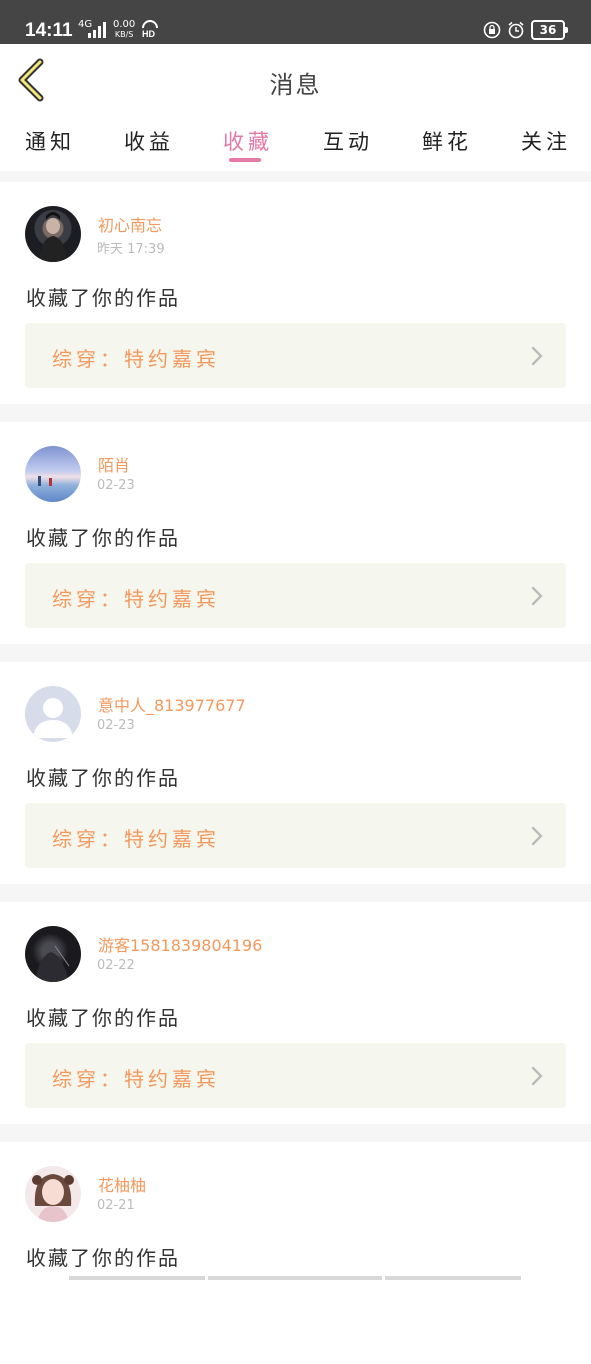 This screenshot has width=591, height=1364. What do you see at coordinates (131, 249) in the screenshot?
I see `message-time: 昨天 17:39` at bounding box center [131, 249].